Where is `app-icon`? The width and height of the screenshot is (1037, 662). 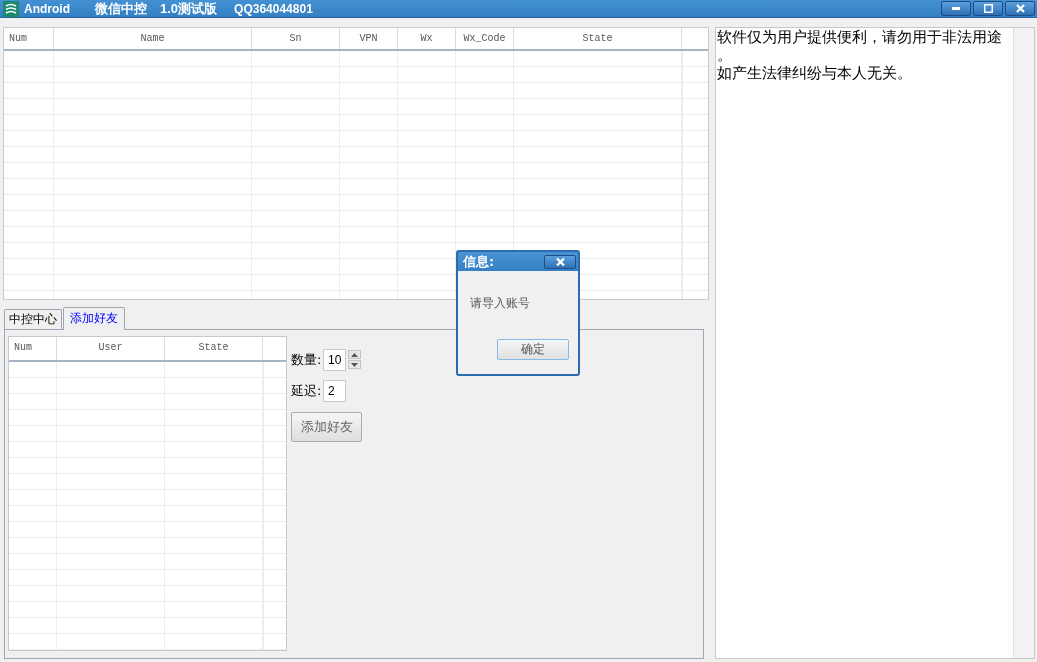
app-icon is located at coordinates (11, 8).